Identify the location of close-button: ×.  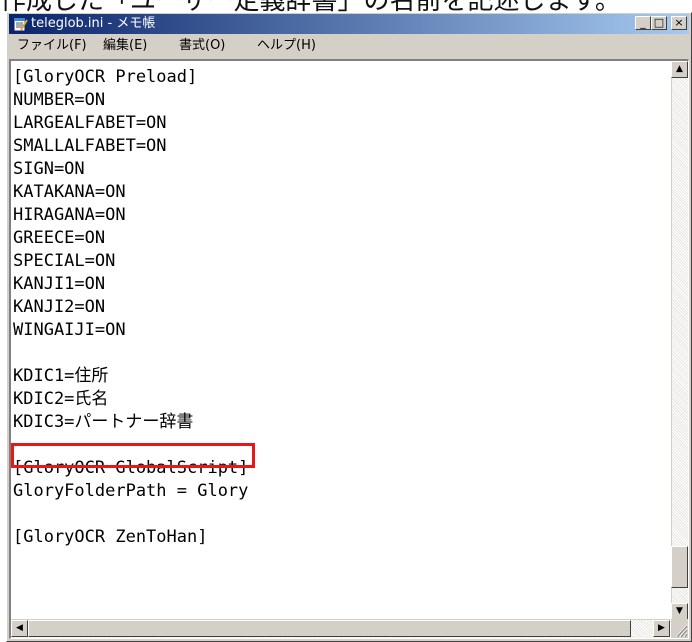
(679, 23).